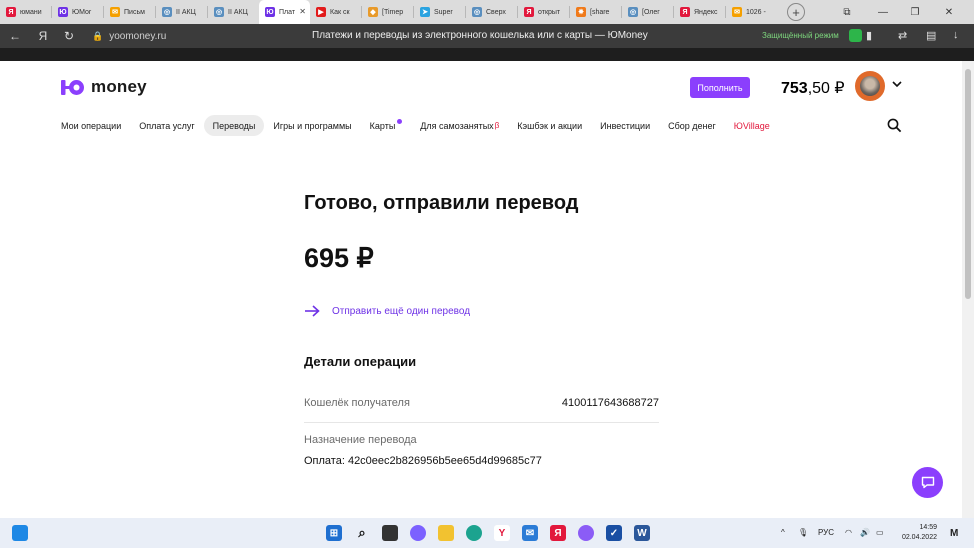  Describe the element at coordinates (902, 35) in the screenshot. I see `translate-icon: ⇄` at that location.